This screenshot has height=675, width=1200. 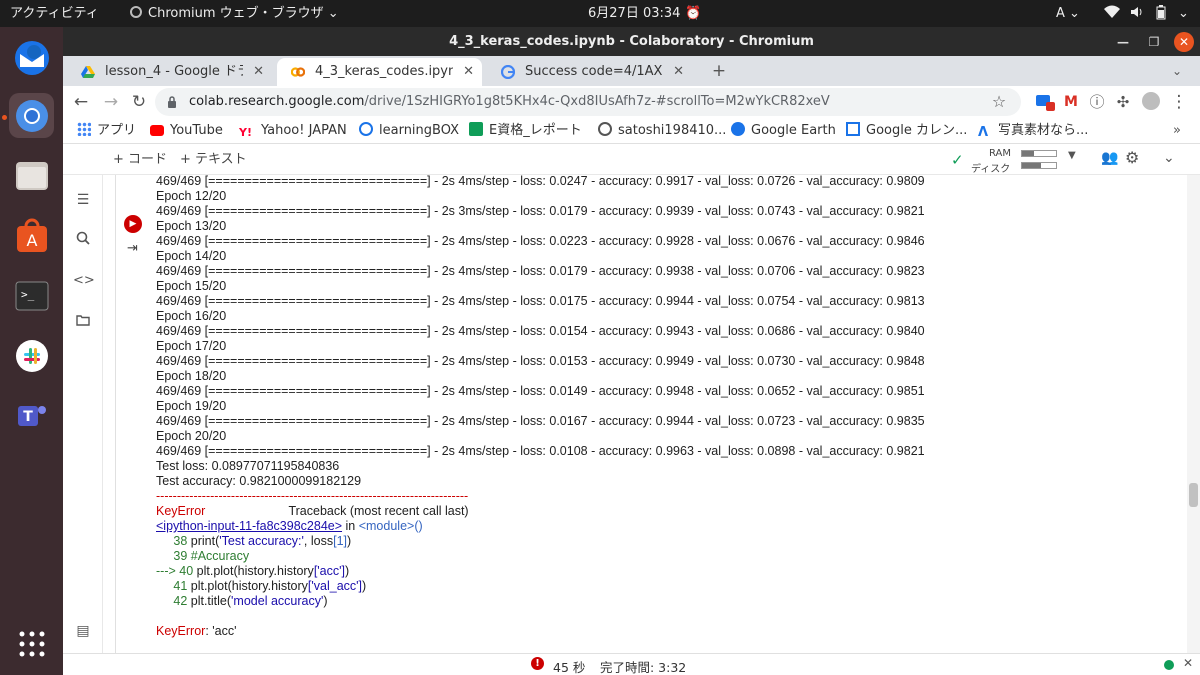 What do you see at coordinates (793, 130) in the screenshot?
I see `bookmark-label: Google Earth` at bounding box center [793, 130].